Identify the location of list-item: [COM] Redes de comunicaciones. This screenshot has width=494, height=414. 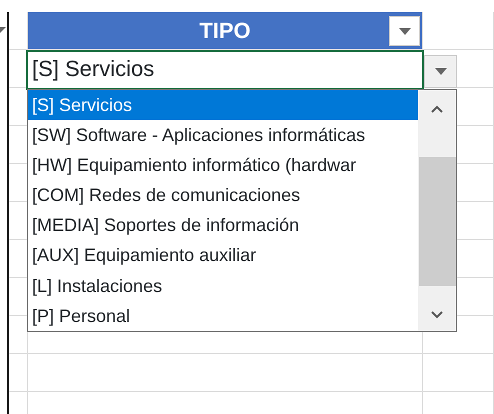
(223, 195).